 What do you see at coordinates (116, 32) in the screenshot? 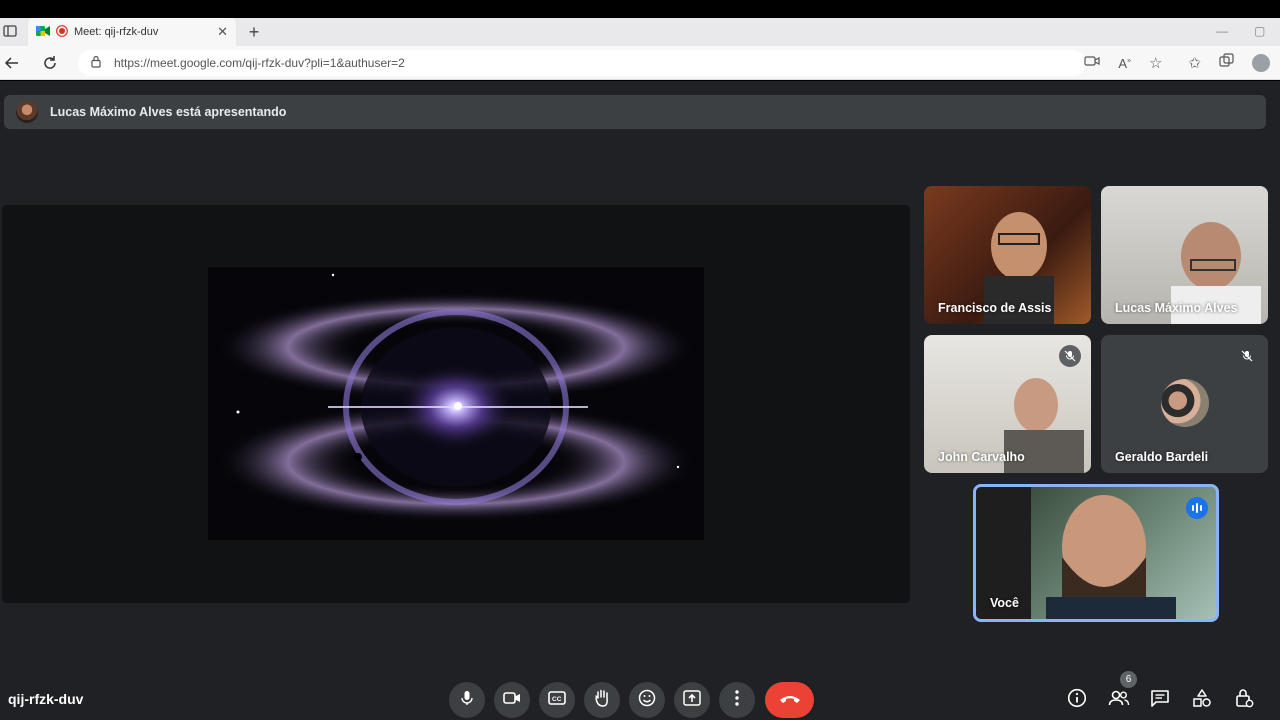
I see `tab-title: Meet: qij-rfzk-duv` at bounding box center [116, 32].